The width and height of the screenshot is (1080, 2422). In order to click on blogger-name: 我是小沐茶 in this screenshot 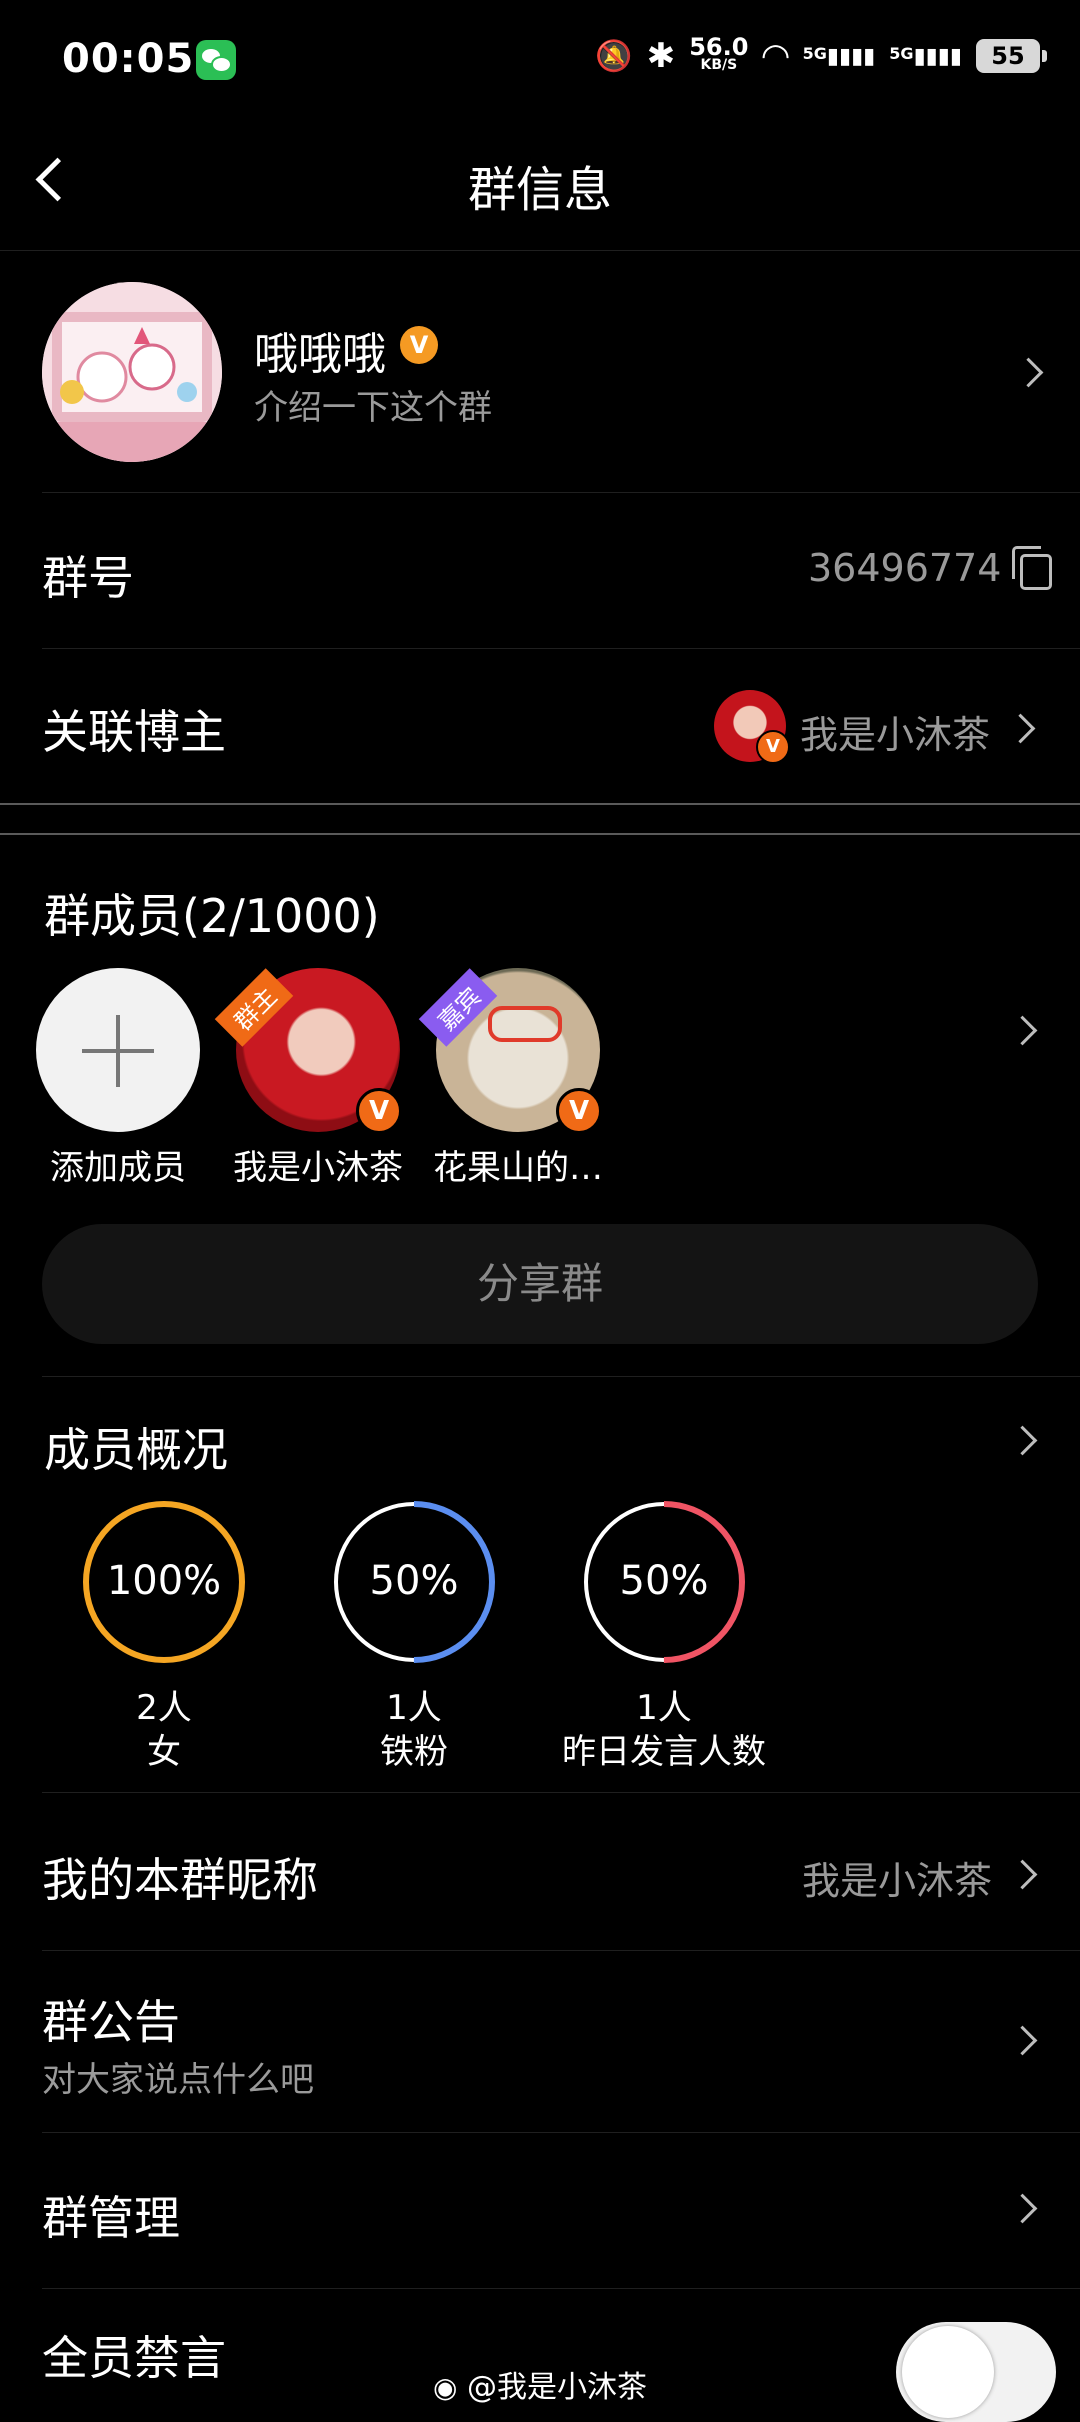, I will do `click(895, 735)`.